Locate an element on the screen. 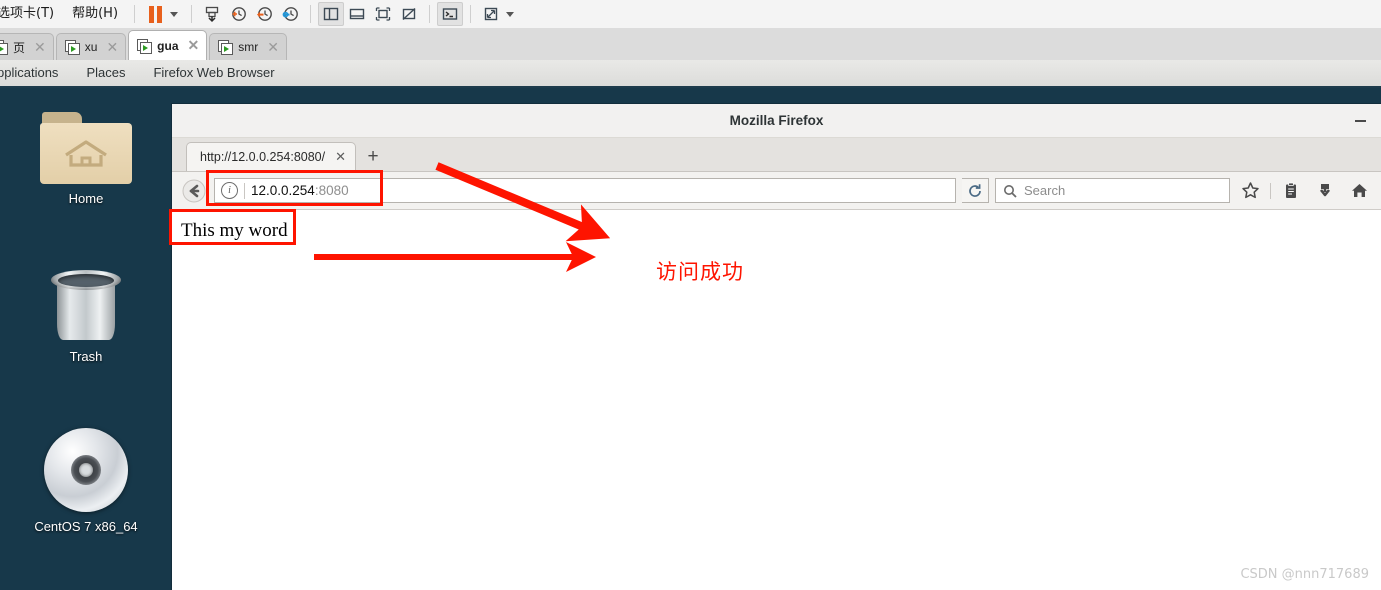 The width and height of the screenshot is (1381, 590). browser-tab-title: http://12.0.0.254:8080/ is located at coordinates (263, 157).